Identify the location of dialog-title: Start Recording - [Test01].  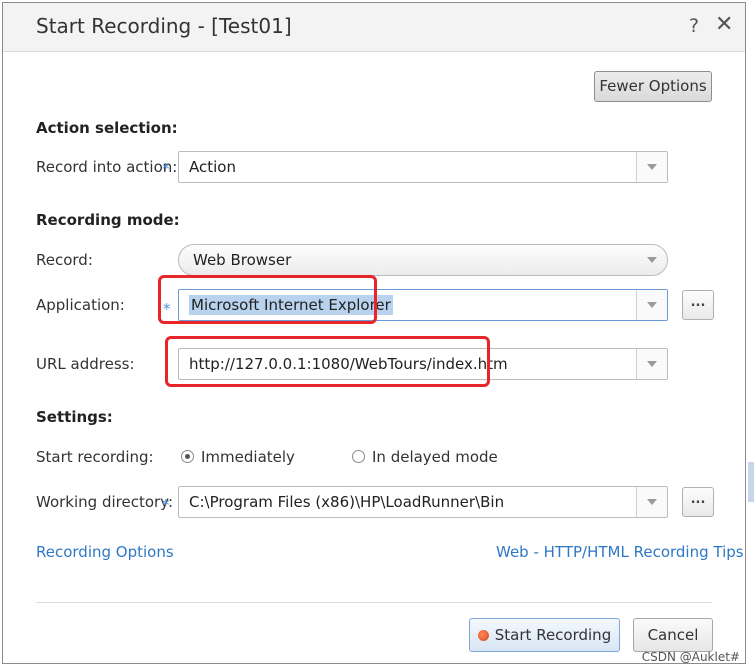
(164, 26).